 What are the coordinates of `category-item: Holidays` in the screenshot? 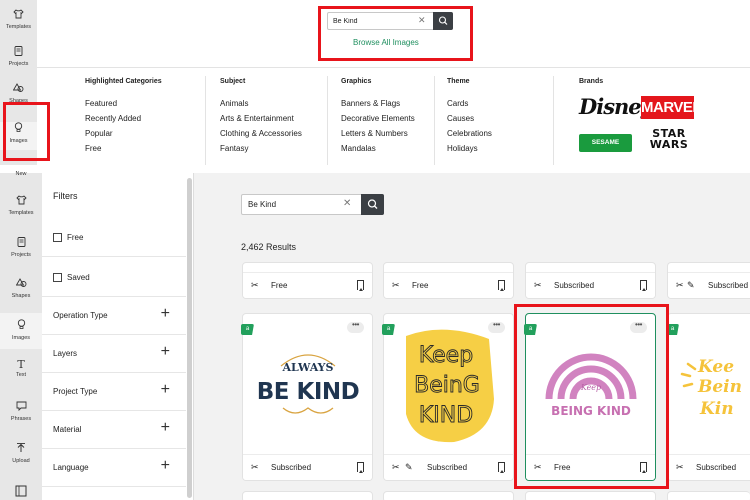 It's located at (462, 148).